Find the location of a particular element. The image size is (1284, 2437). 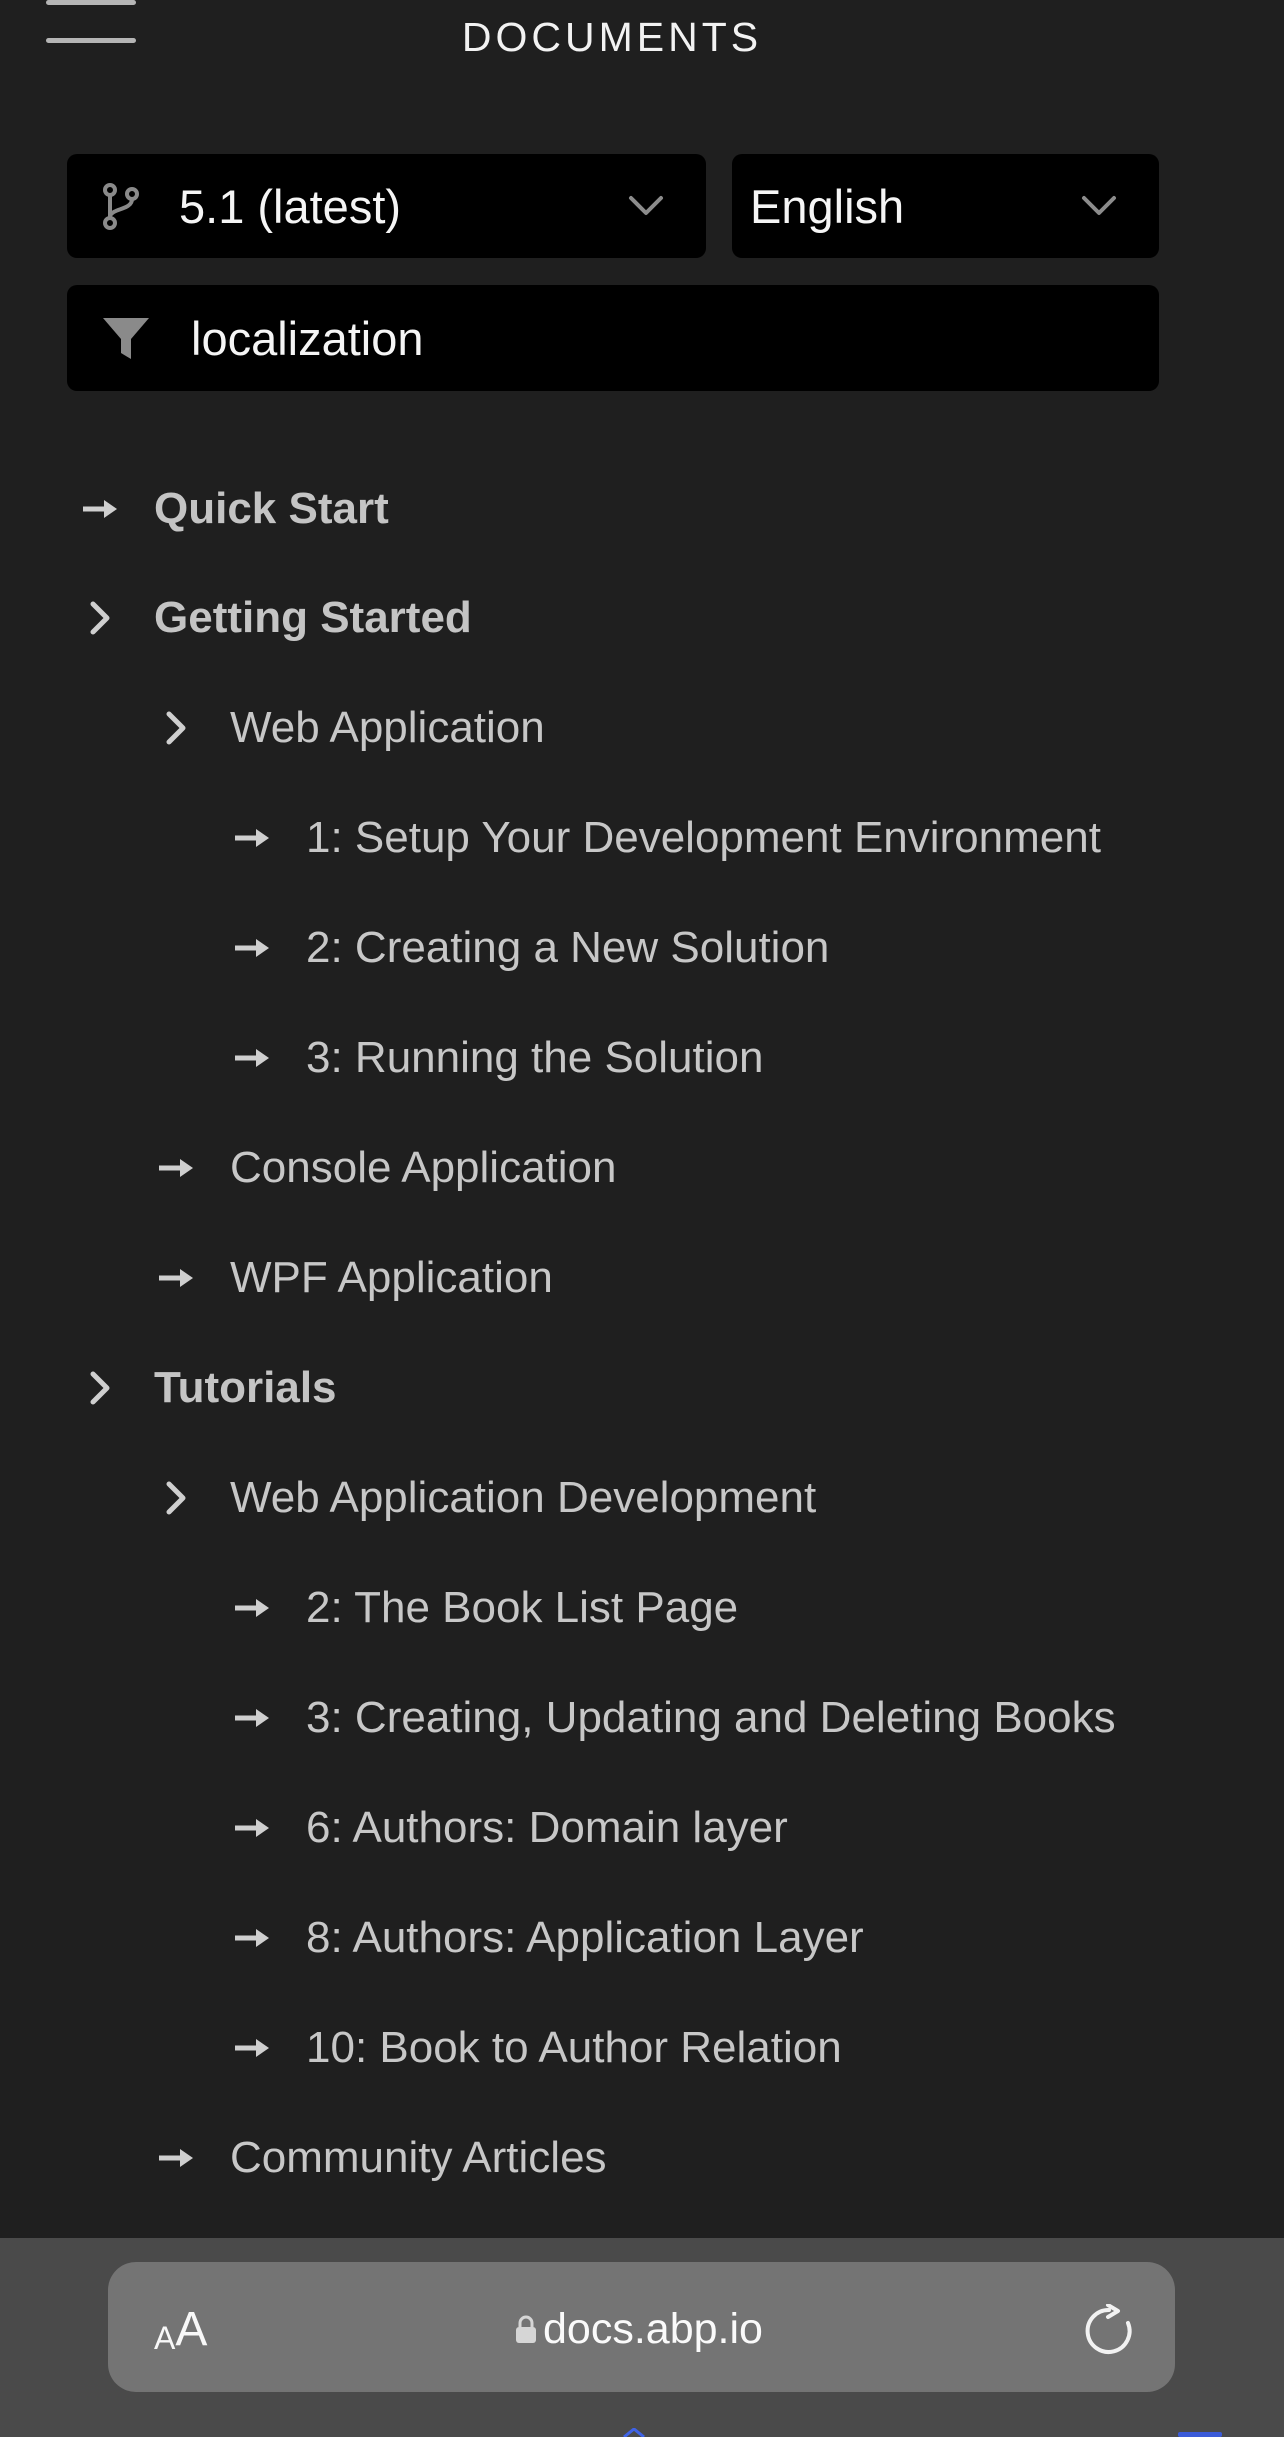

text-size-big-glyph: A is located at coordinates (191, 2329).